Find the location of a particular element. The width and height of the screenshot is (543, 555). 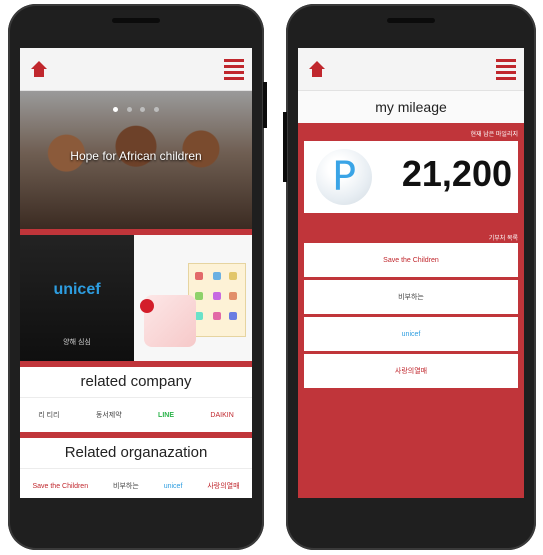

organization-item: Save the Children is located at coordinates (411, 260).